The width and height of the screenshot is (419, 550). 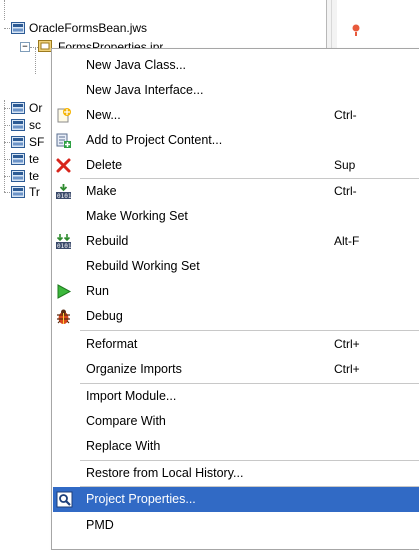 What do you see at coordinates (97, 291) in the screenshot?
I see `menu-item-label: Run` at bounding box center [97, 291].